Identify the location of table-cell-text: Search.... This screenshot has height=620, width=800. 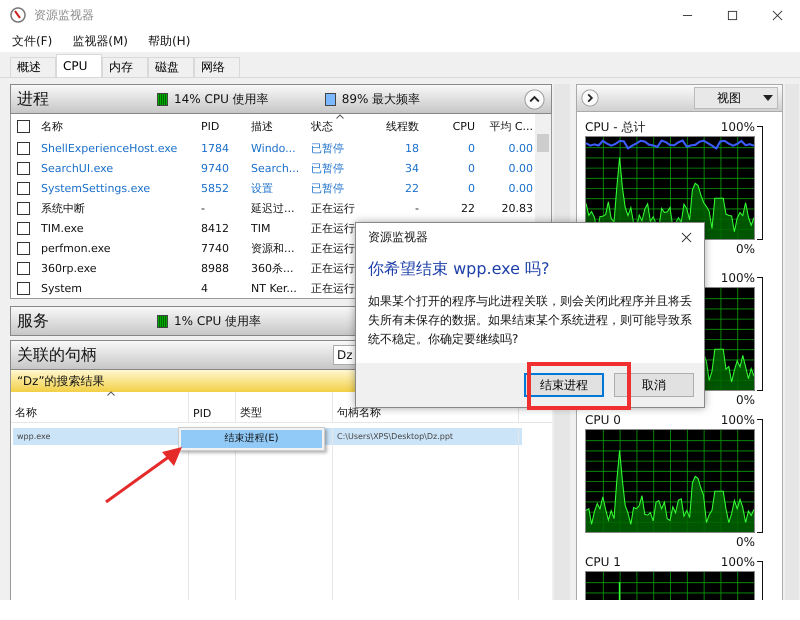
(275, 168).